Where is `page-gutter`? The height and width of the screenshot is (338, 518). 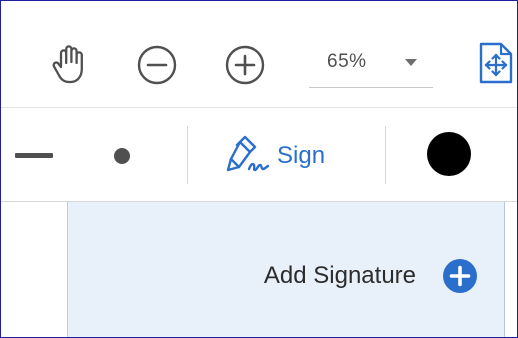 page-gutter is located at coordinates (34, 269).